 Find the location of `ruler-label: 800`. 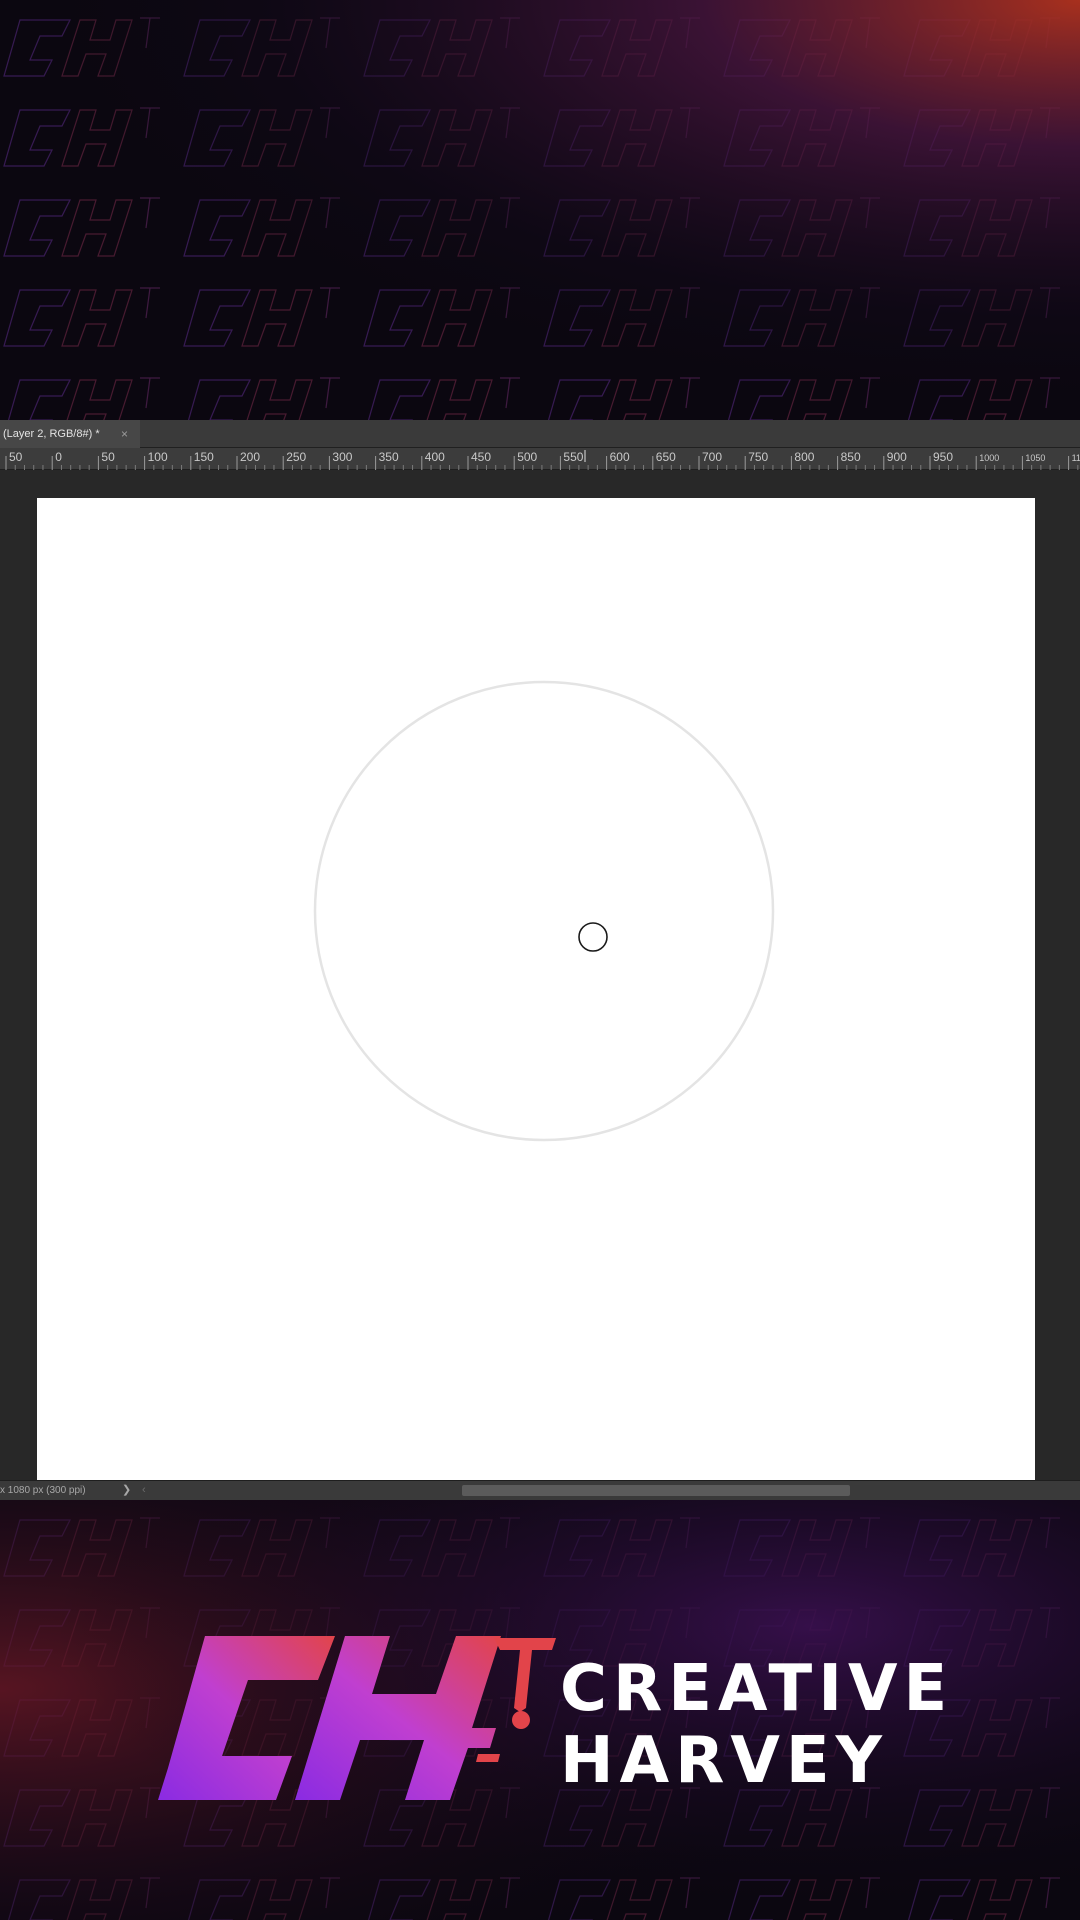

ruler-label: 800 is located at coordinates (804, 457).